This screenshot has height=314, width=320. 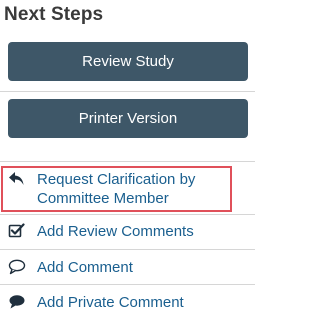 I want to click on add-review-comments-label: Add Review Comments, so click(x=115, y=231).